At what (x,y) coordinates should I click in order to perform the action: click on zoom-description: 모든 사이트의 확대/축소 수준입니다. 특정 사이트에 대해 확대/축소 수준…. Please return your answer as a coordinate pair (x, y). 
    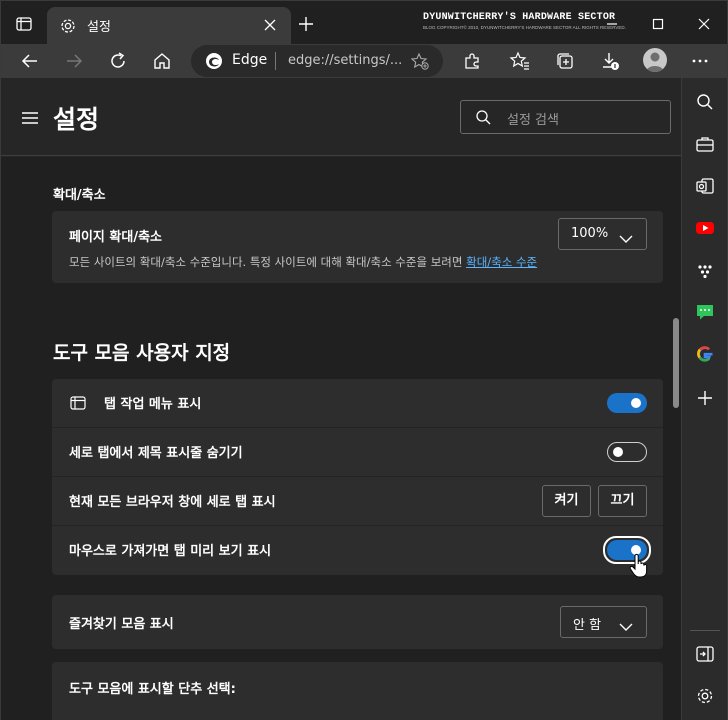
    Looking at the image, I should click on (303, 262).